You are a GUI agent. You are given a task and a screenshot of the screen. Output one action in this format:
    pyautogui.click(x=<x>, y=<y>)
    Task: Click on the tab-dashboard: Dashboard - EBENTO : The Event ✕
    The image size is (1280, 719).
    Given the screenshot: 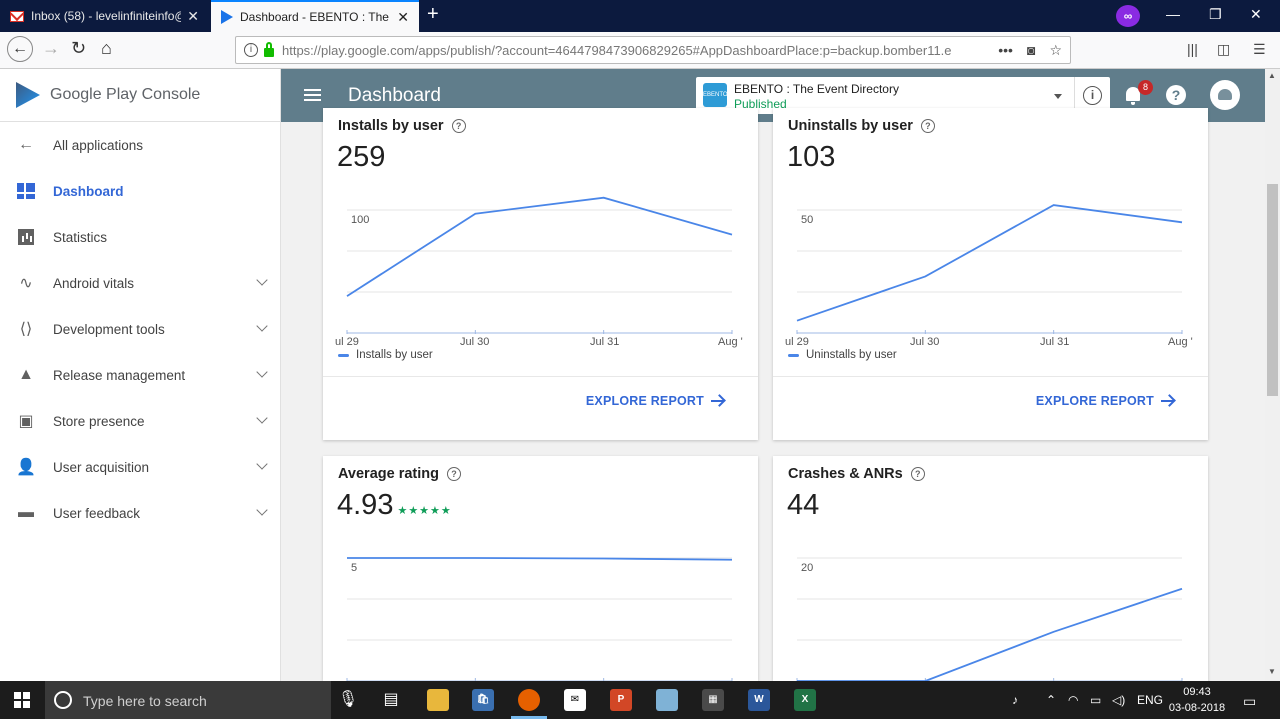 What is the action you would take?
    pyautogui.click(x=315, y=16)
    